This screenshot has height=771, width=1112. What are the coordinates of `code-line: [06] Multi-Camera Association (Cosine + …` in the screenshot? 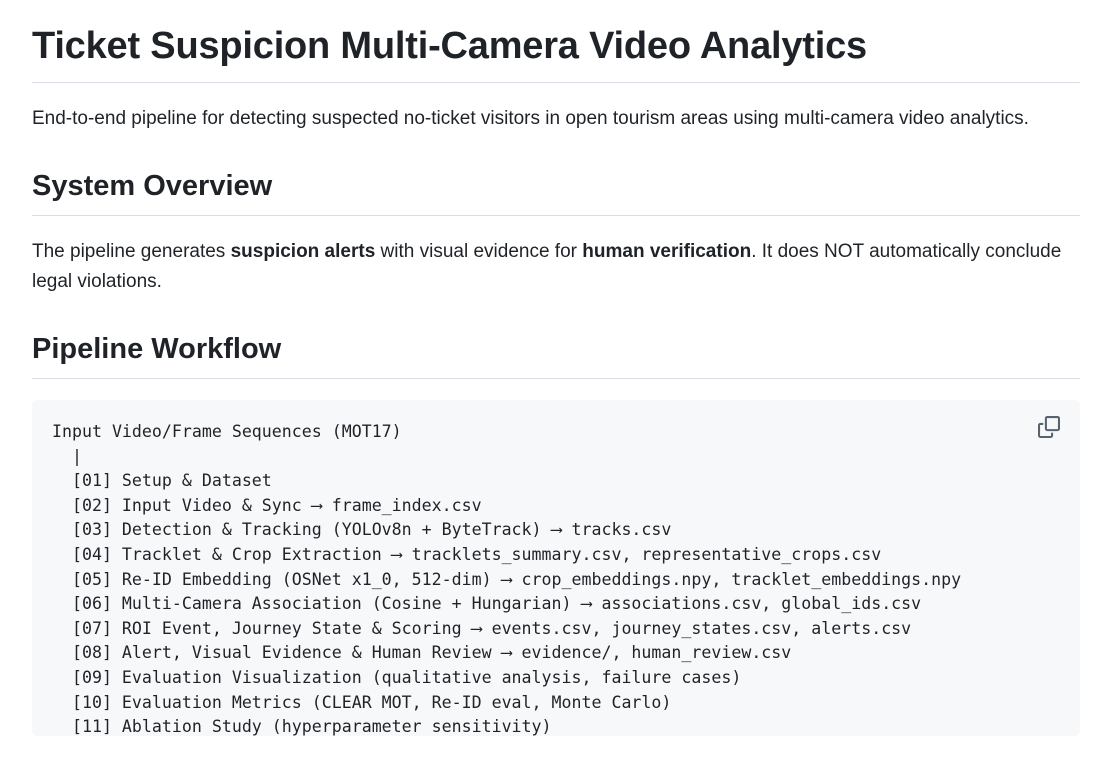 It's located at (487, 604).